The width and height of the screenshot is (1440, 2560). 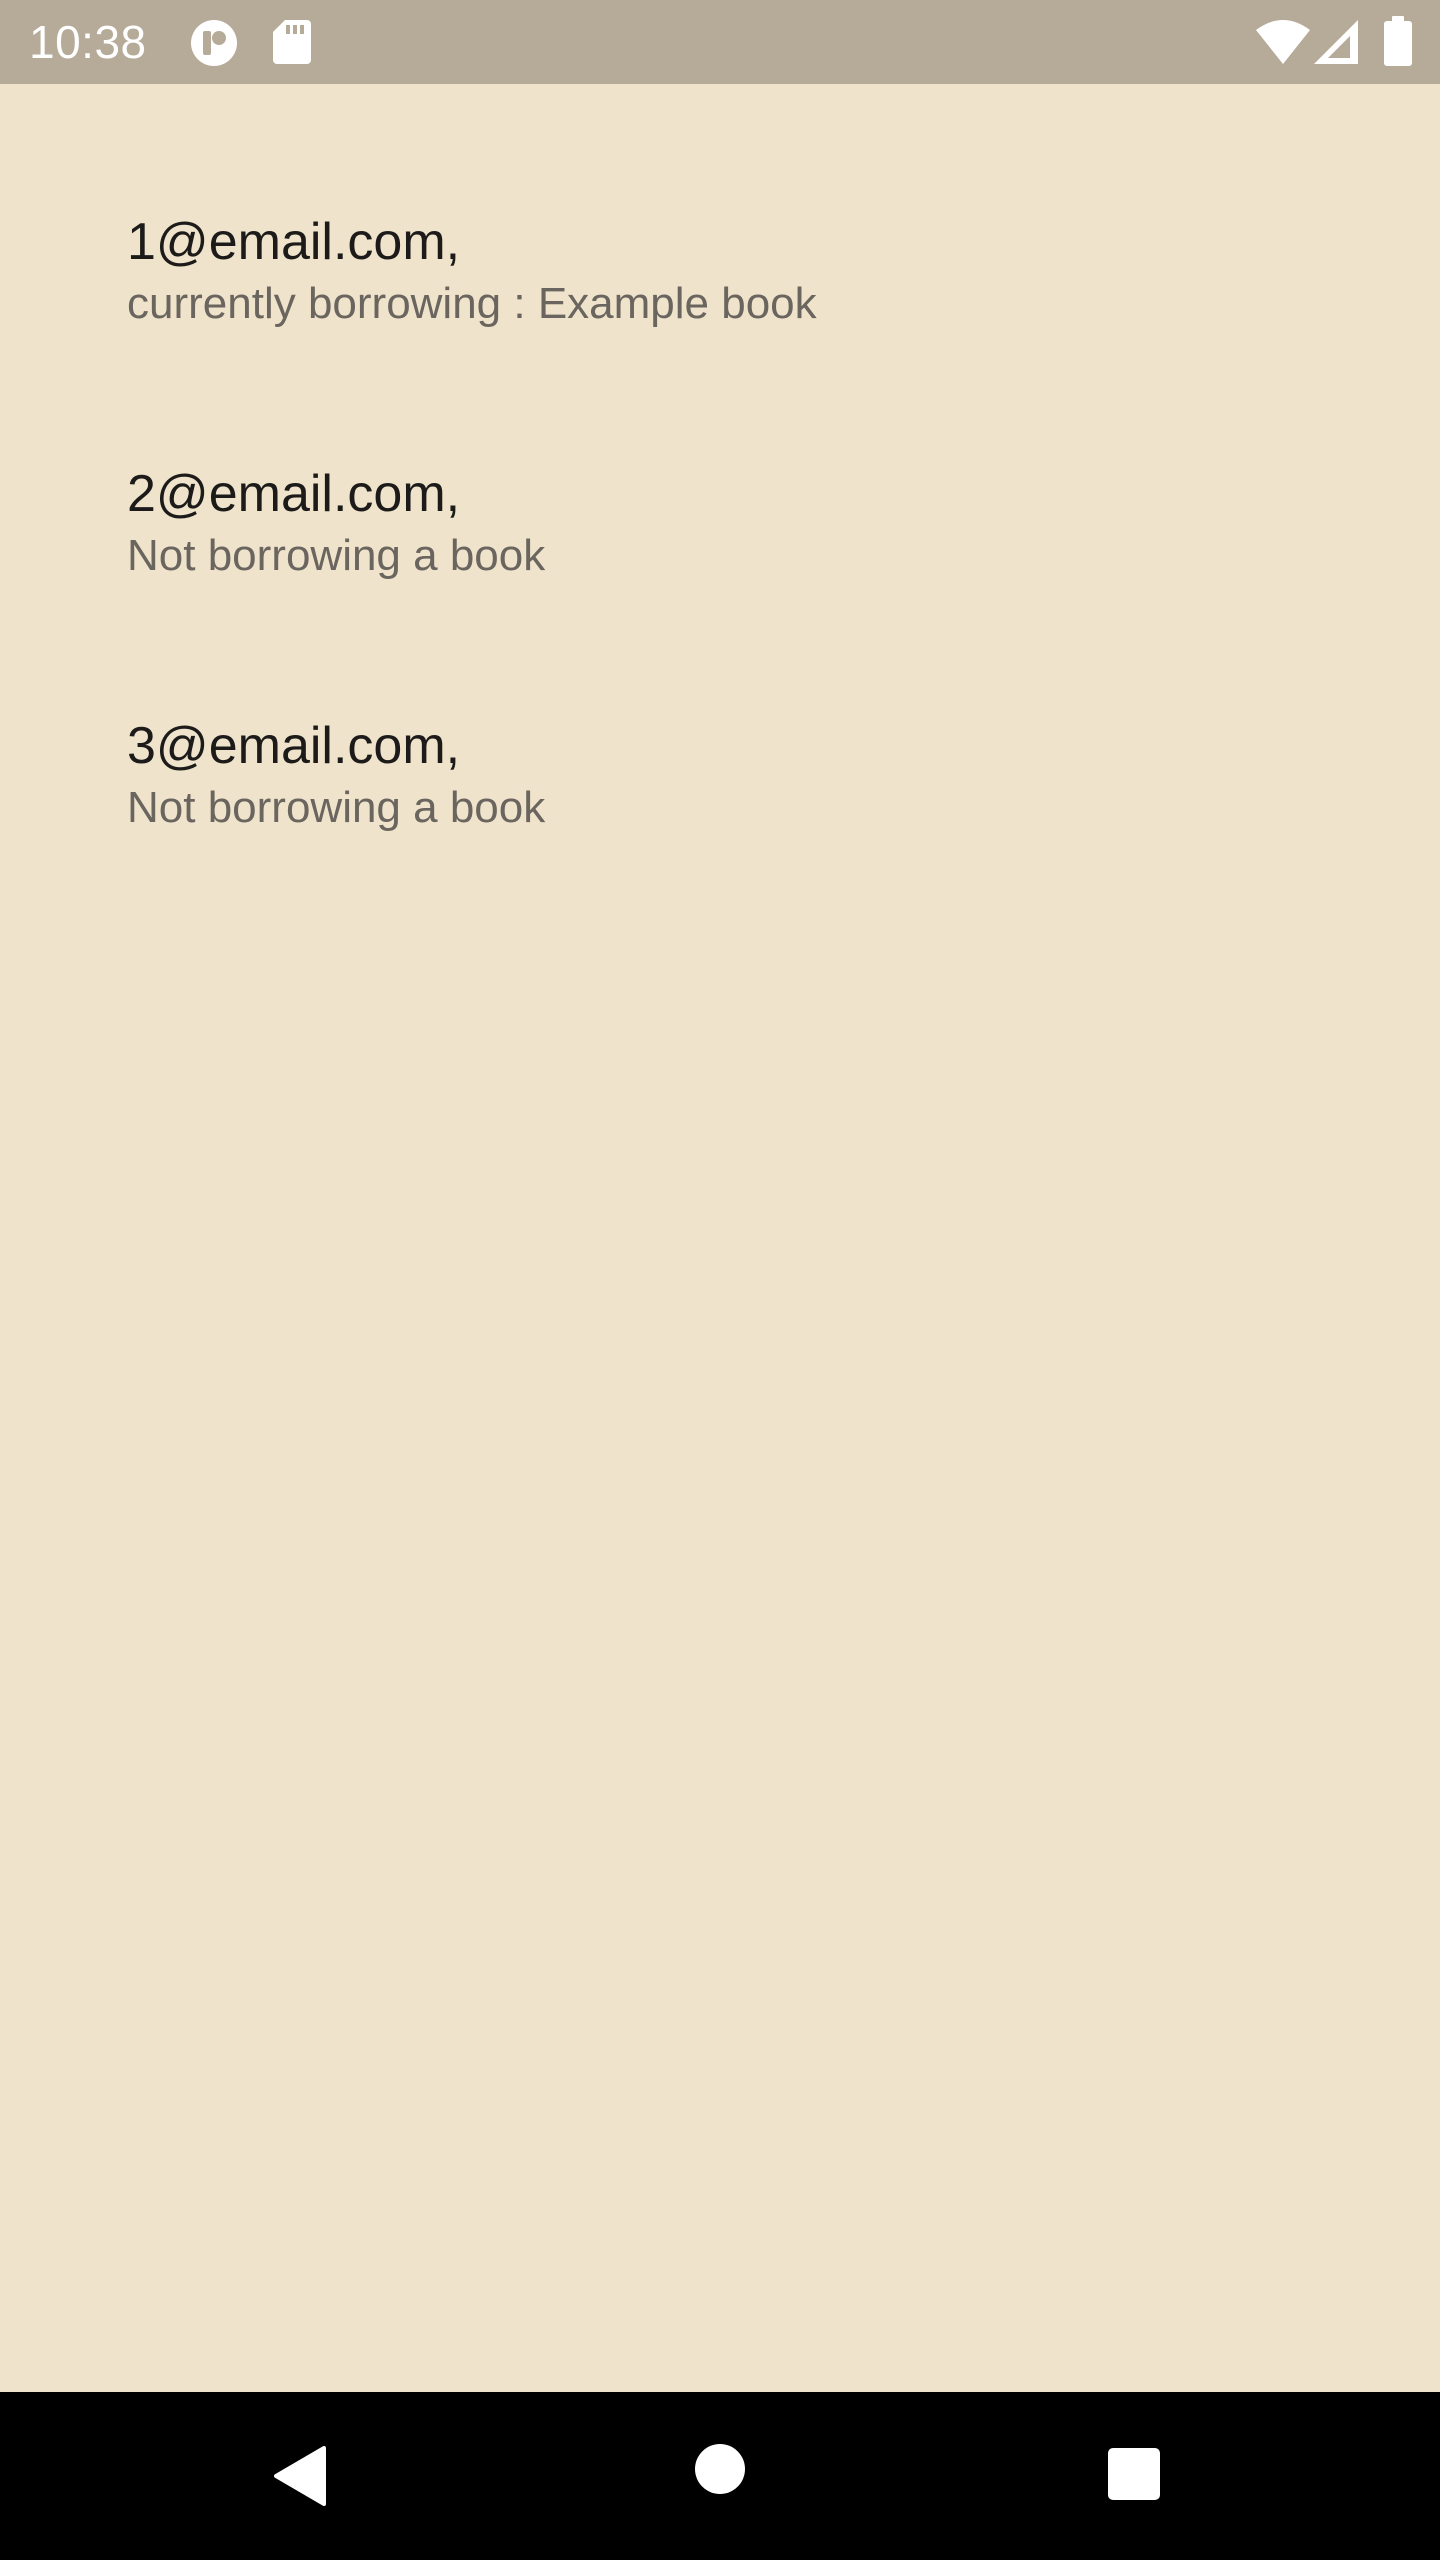 What do you see at coordinates (1283, 42) in the screenshot?
I see `wifi-icon` at bounding box center [1283, 42].